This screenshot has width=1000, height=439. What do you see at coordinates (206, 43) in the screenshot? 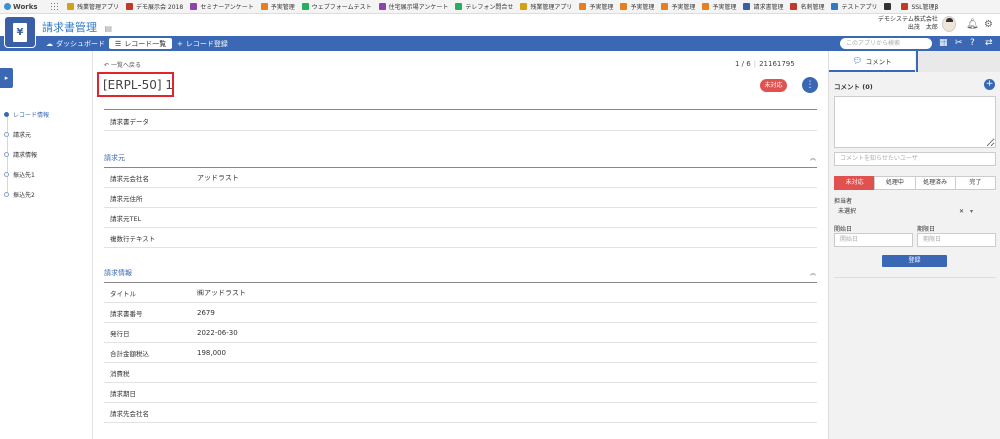
I see `tab-record-create-label: レコード登録` at bounding box center [206, 43].